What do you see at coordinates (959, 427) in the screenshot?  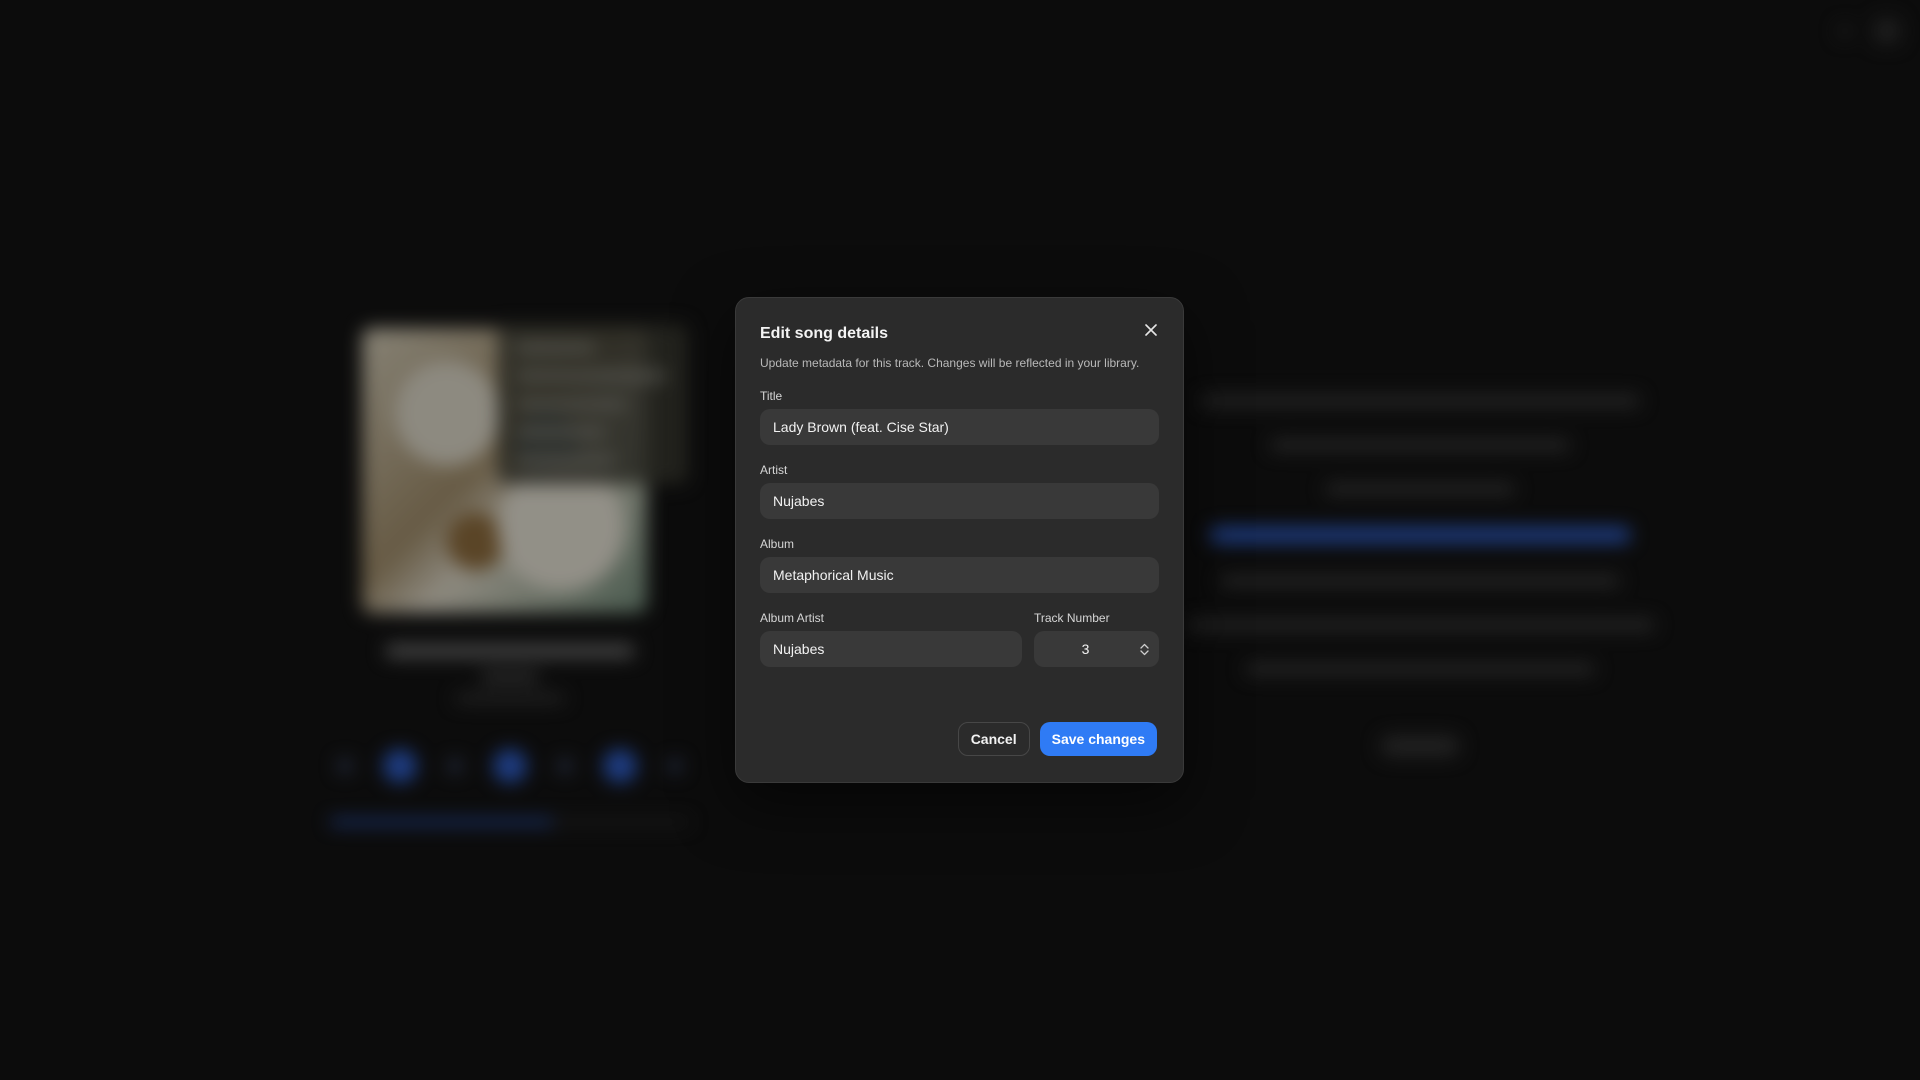 I see `title-input` at bounding box center [959, 427].